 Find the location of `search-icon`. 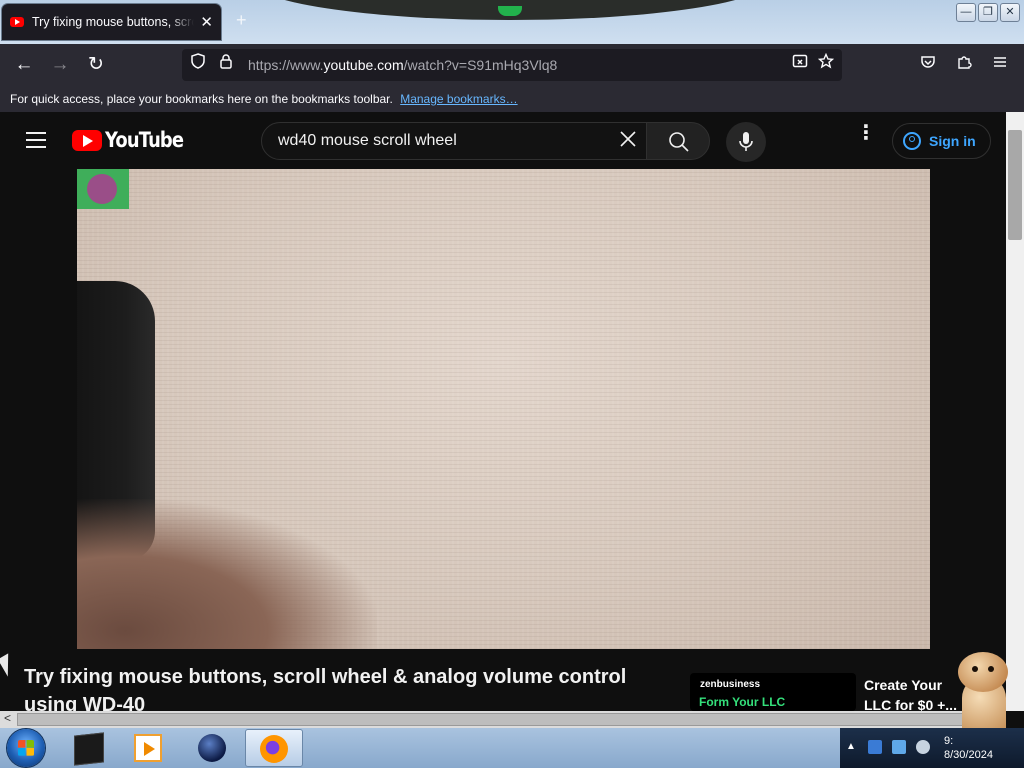

search-icon is located at coordinates (679, 142).